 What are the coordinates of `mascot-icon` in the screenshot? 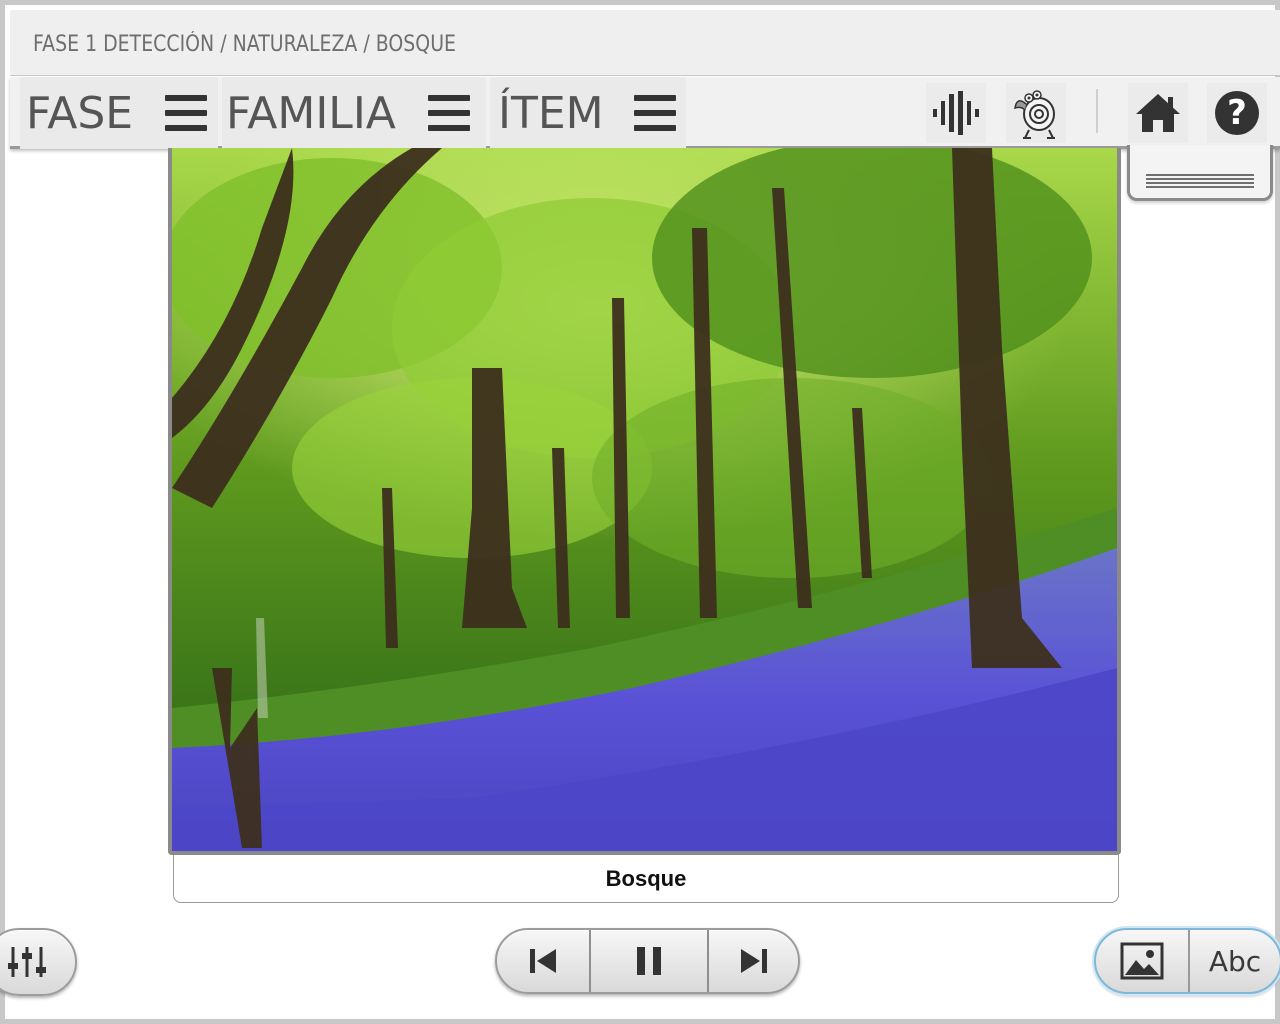 It's located at (1034, 114).